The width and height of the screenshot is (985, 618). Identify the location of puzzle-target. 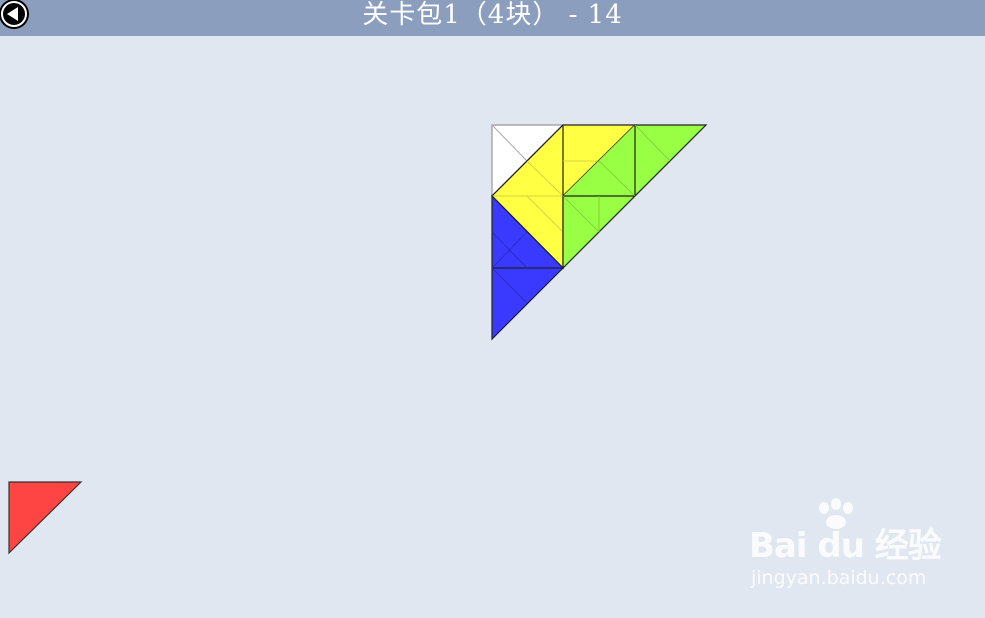
(599, 232).